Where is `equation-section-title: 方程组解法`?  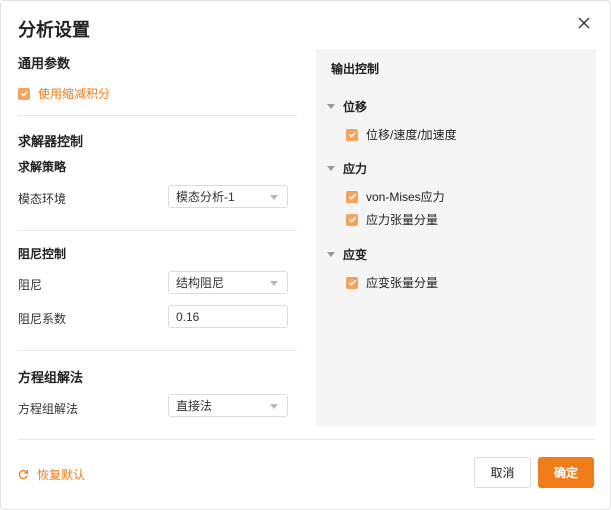
equation-section-title: 方程组解法 is located at coordinates (51, 377).